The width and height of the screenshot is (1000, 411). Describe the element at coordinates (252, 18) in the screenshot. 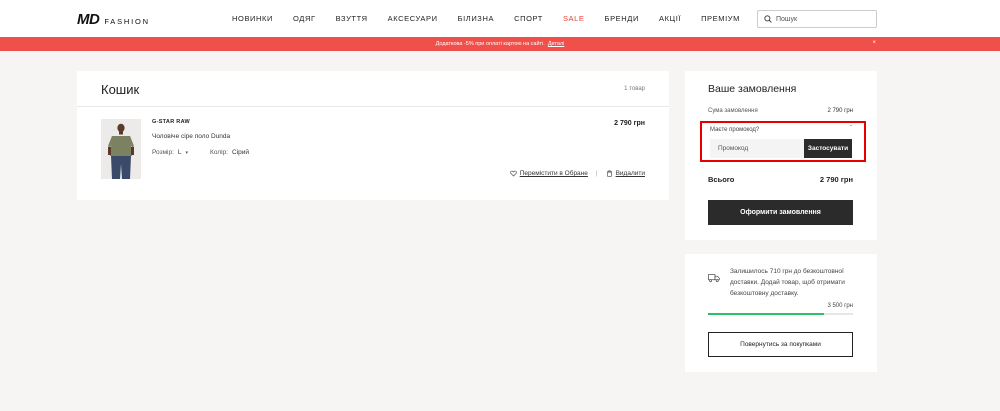

I see `nav-item-novynky: НОВИНКИ` at that location.